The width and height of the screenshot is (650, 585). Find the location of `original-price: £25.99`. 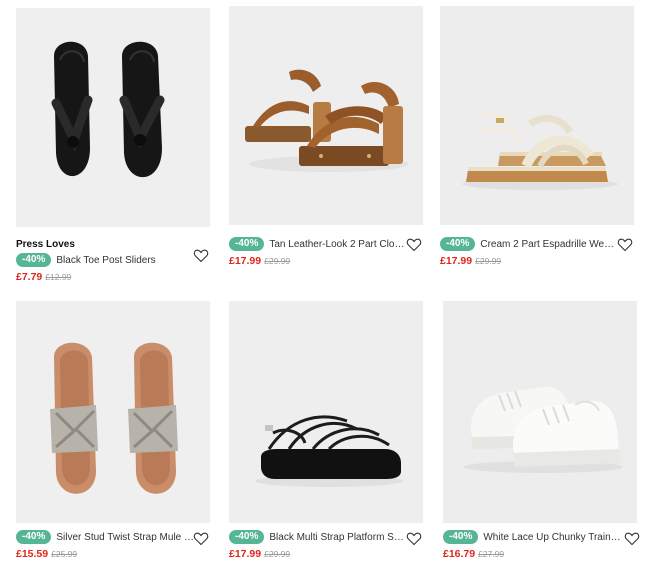

original-price: £25.99 is located at coordinates (64, 554).